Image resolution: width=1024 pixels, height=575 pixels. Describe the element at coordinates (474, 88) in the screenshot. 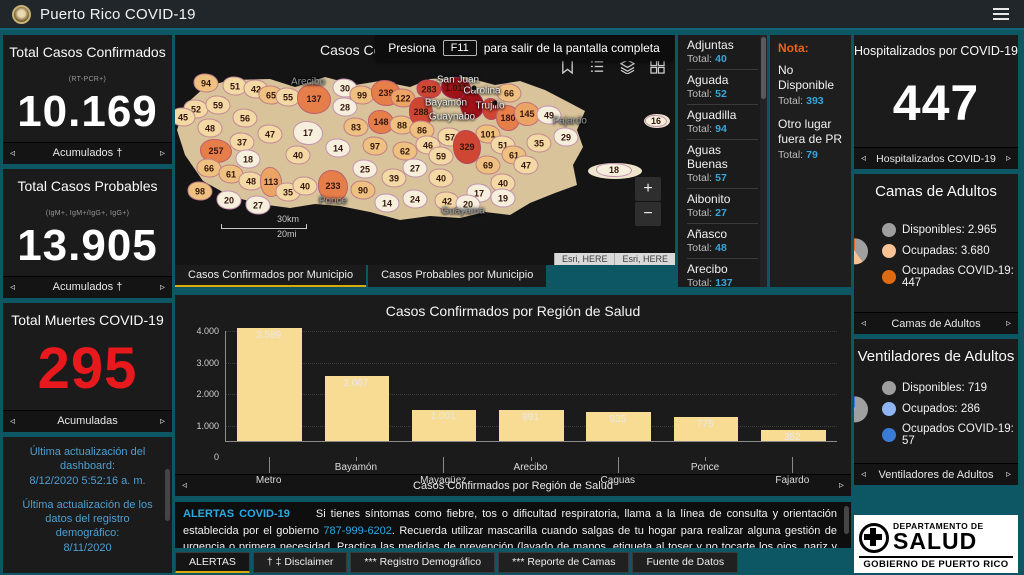

I see `map-marker-dot` at that location.